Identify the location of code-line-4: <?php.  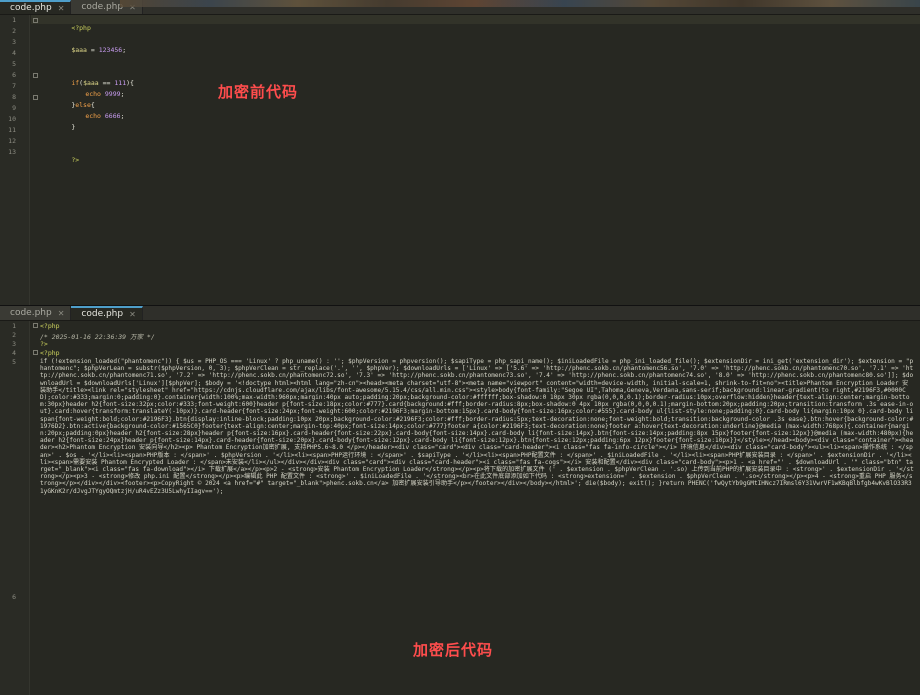
(50, 353).